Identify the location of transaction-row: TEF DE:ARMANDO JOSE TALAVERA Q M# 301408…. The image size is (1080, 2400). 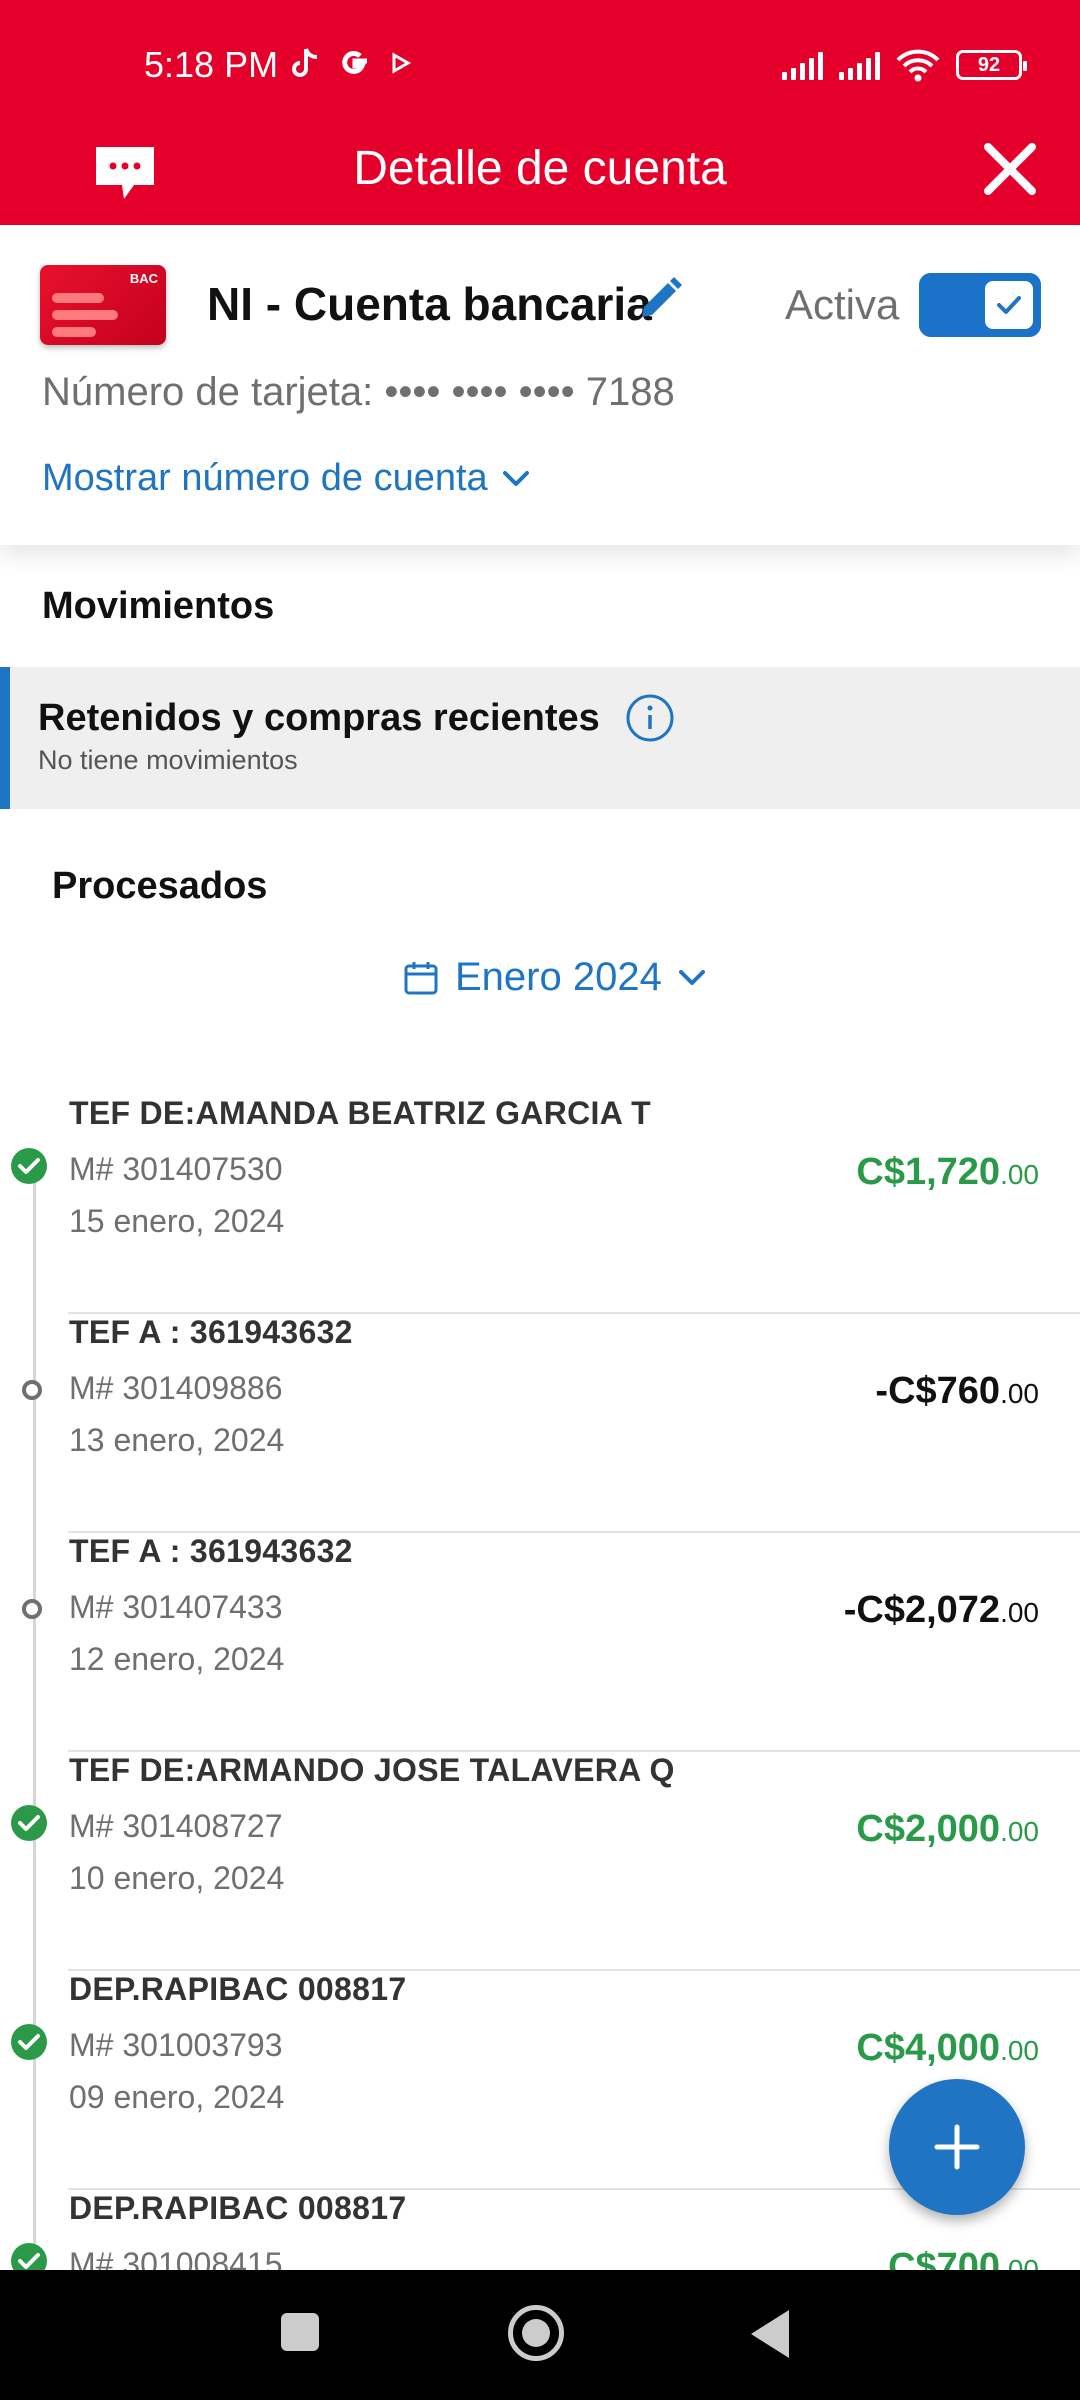
(540, 1861).